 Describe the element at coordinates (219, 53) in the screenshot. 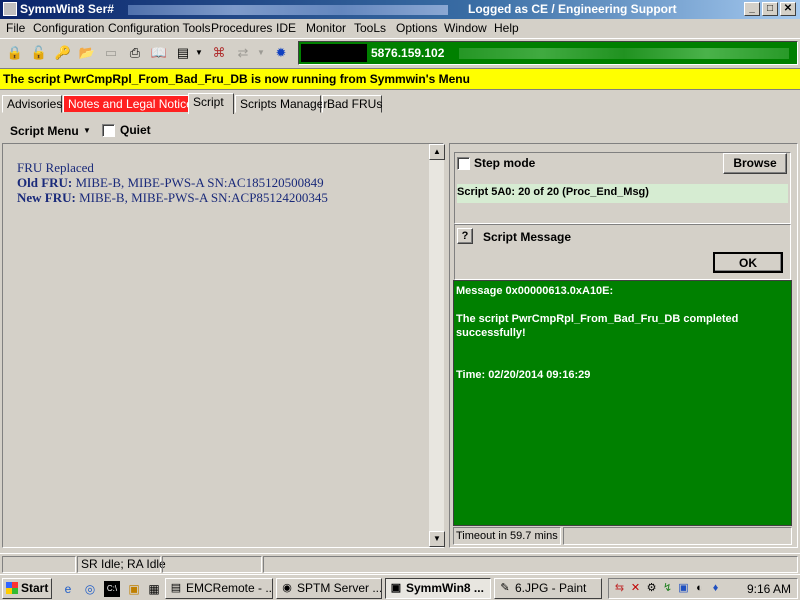

I see `network-icon: ⌘` at that location.